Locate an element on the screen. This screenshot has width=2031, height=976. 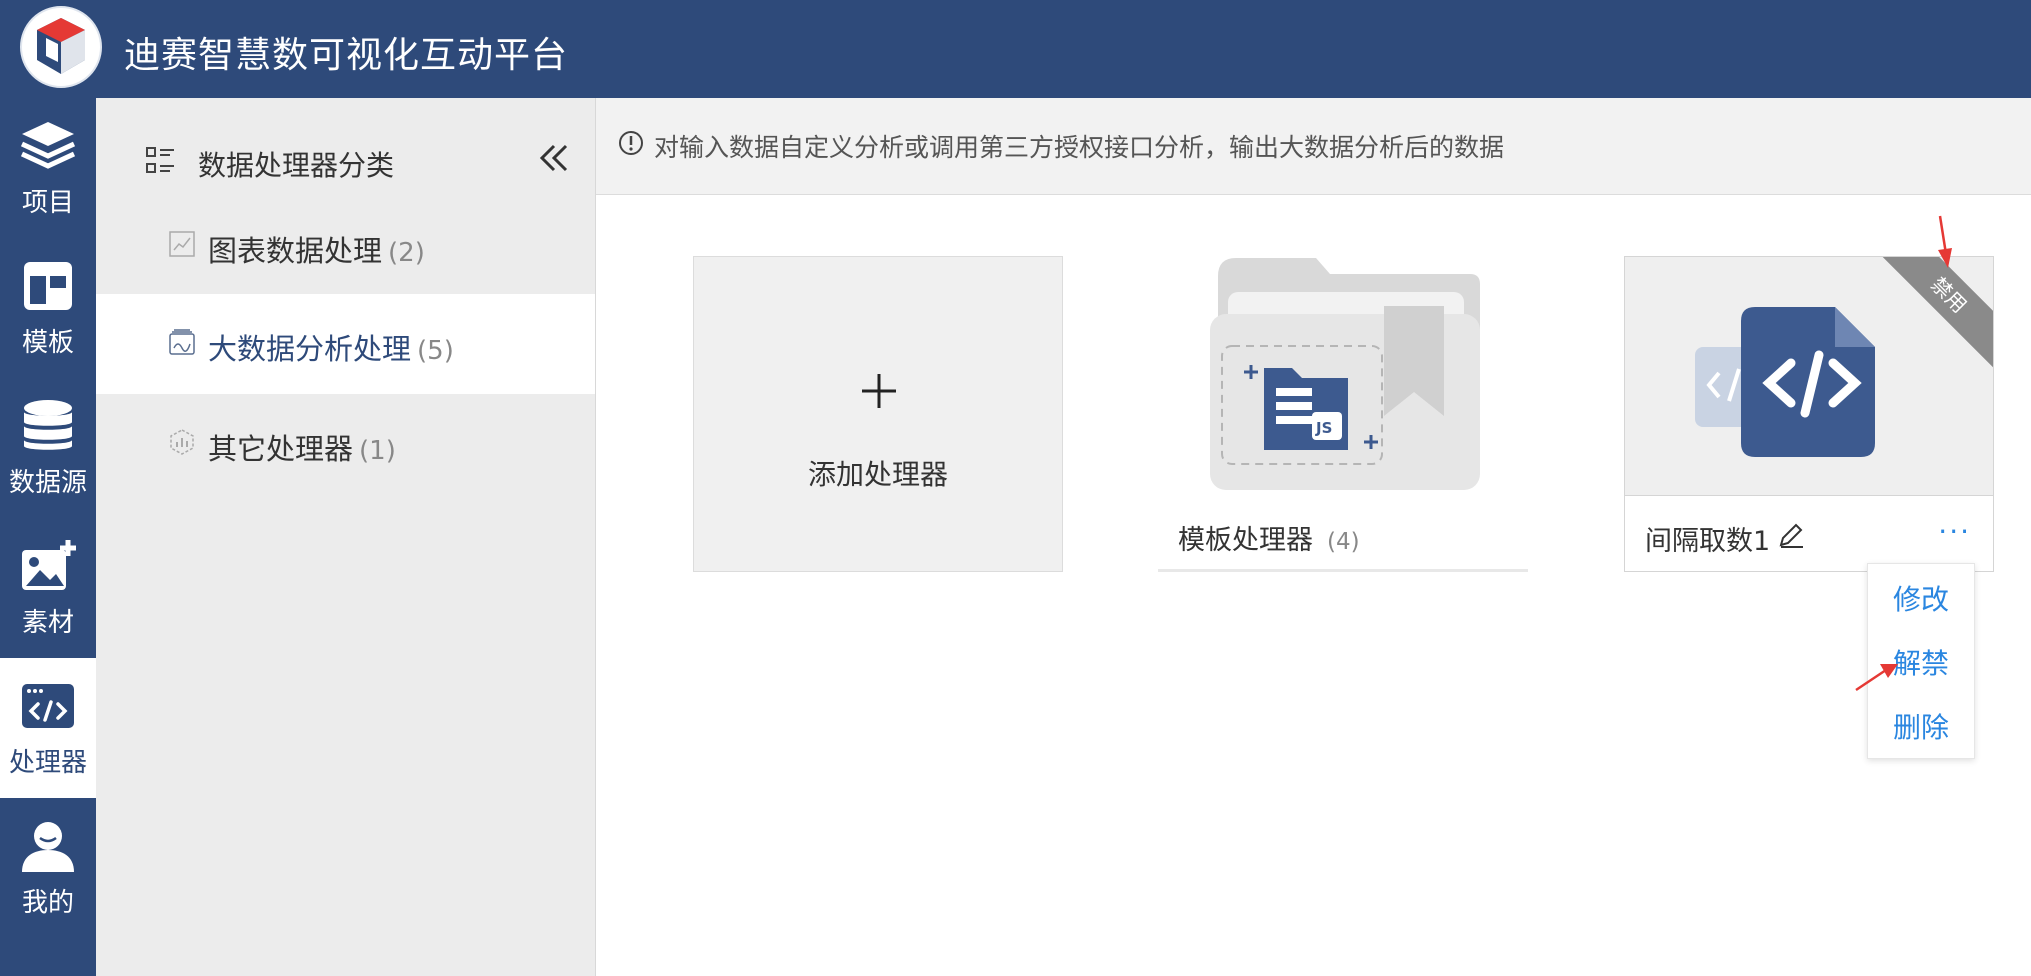
nav-label: 我的 is located at coordinates (47, 903).